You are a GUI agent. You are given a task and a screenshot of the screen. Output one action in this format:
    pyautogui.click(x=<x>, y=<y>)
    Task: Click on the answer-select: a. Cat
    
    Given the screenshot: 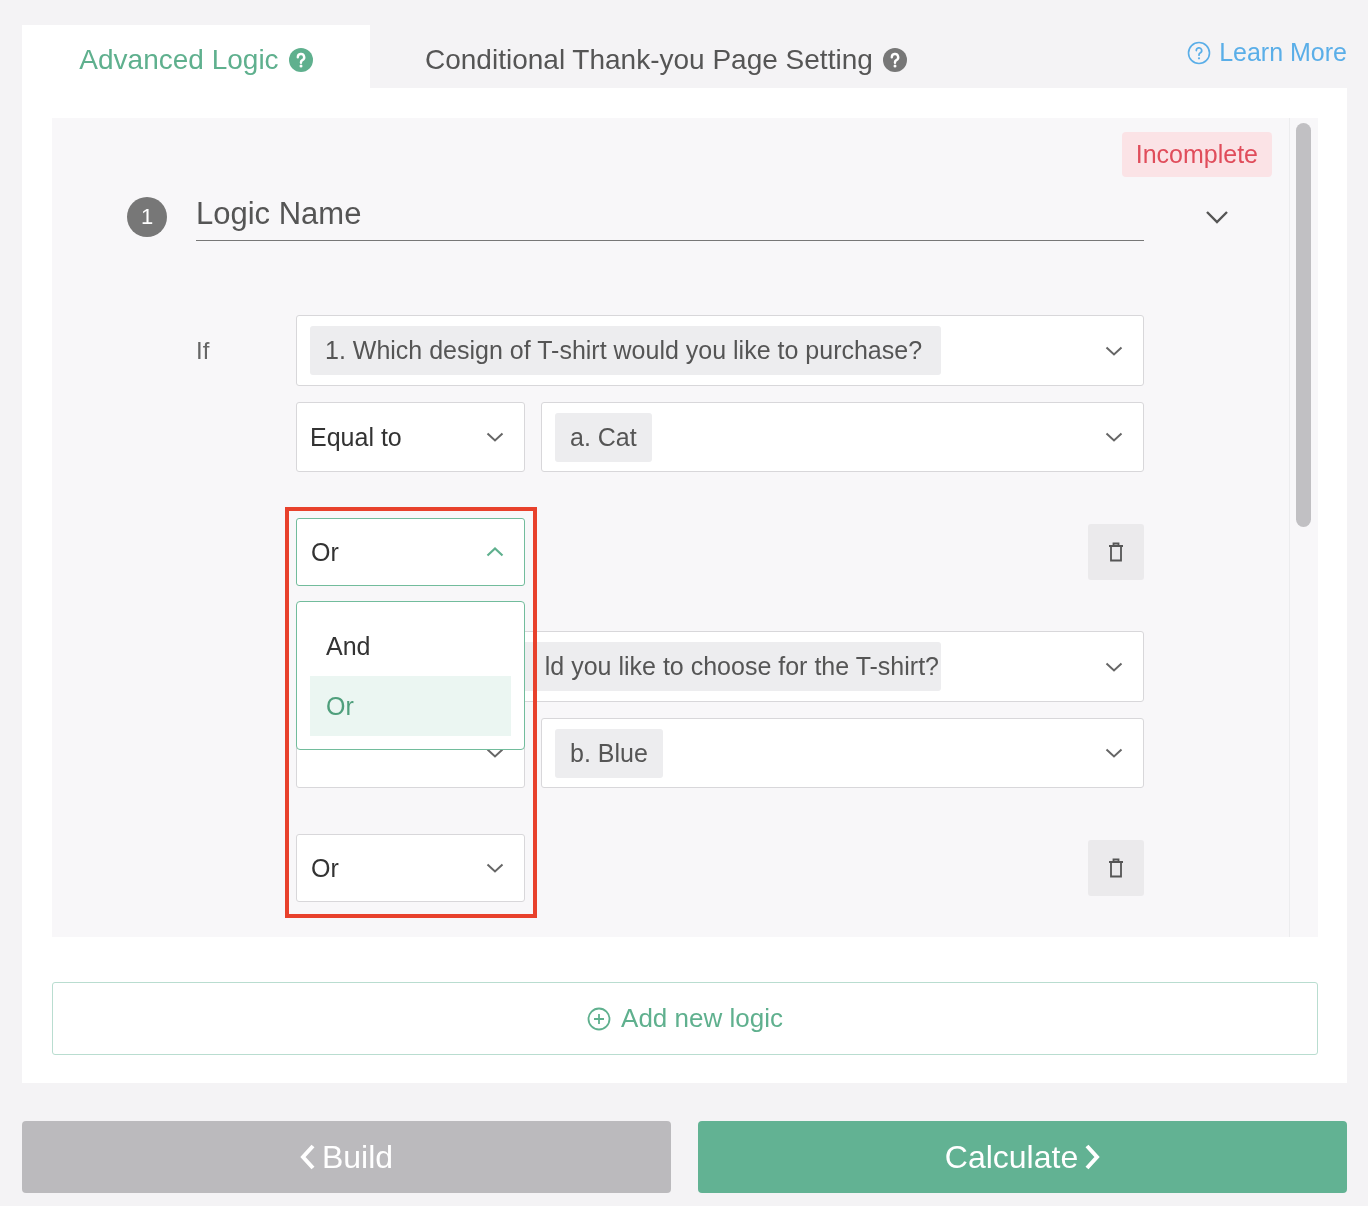 What is the action you would take?
    pyautogui.click(x=842, y=437)
    